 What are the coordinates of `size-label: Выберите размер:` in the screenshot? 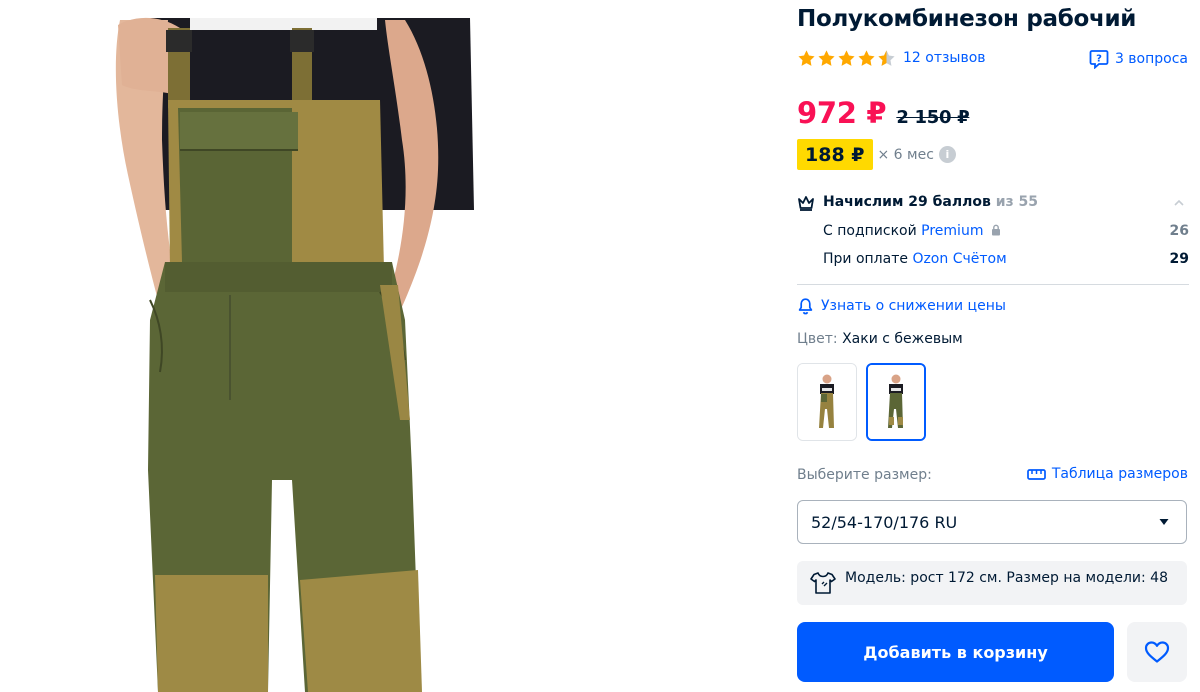 It's located at (864, 475).